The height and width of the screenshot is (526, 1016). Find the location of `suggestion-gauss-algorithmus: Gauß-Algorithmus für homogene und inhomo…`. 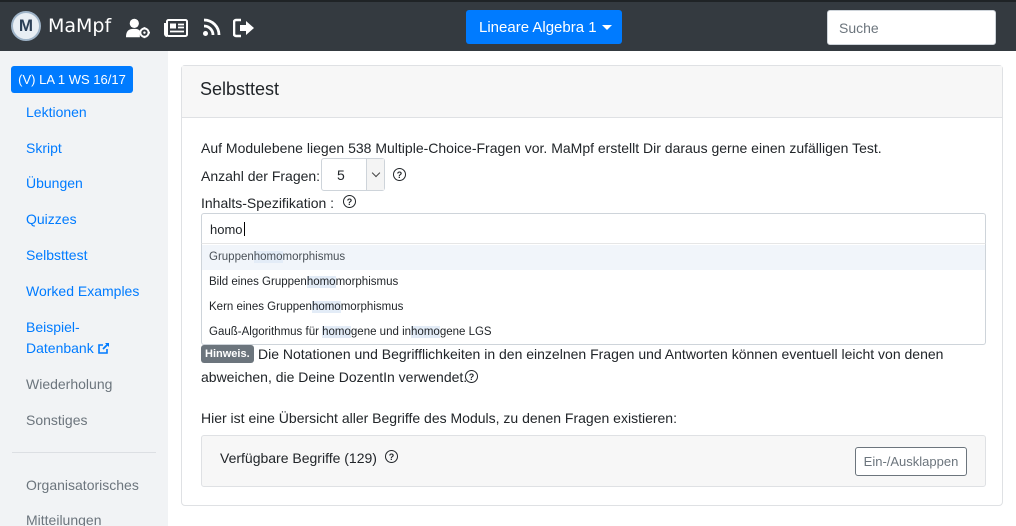

suggestion-gauss-algorithmus: Gauß-Algorithmus für homogene und inhomo… is located at coordinates (593, 332).